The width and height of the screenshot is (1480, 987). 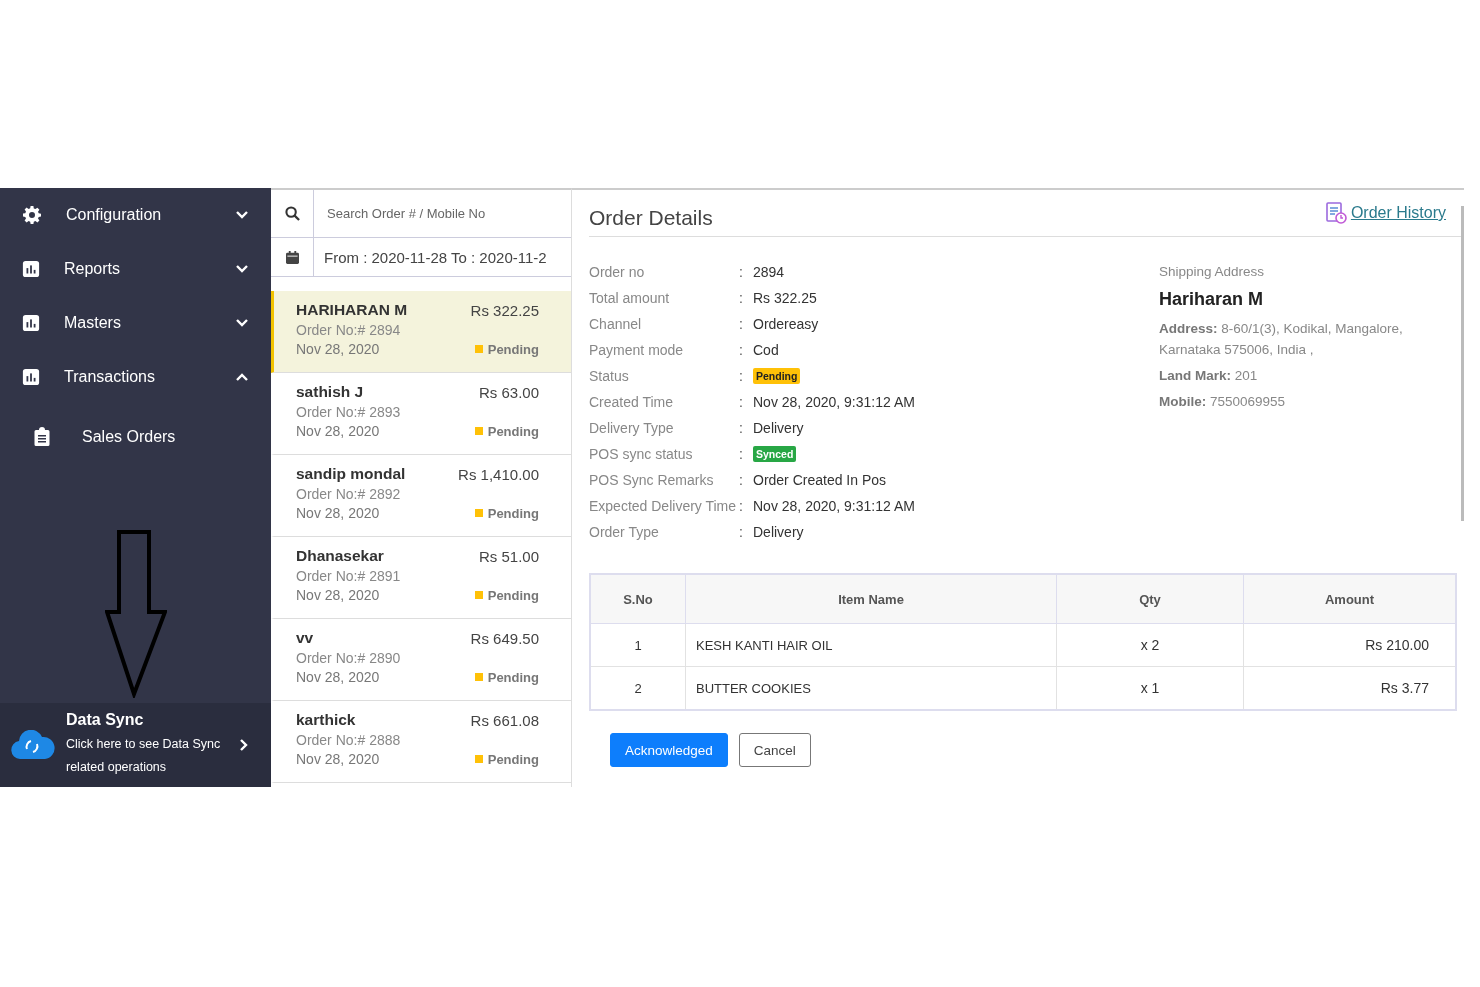 What do you see at coordinates (1212, 272) in the screenshot?
I see `shipping-label: Shipping Address` at bounding box center [1212, 272].